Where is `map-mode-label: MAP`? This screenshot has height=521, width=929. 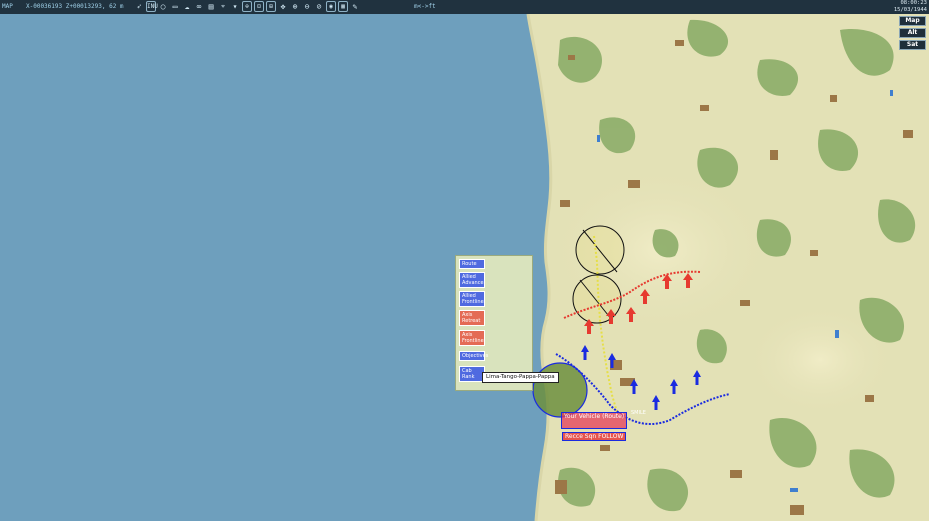 map-mode-label: MAP is located at coordinates (7, 6).